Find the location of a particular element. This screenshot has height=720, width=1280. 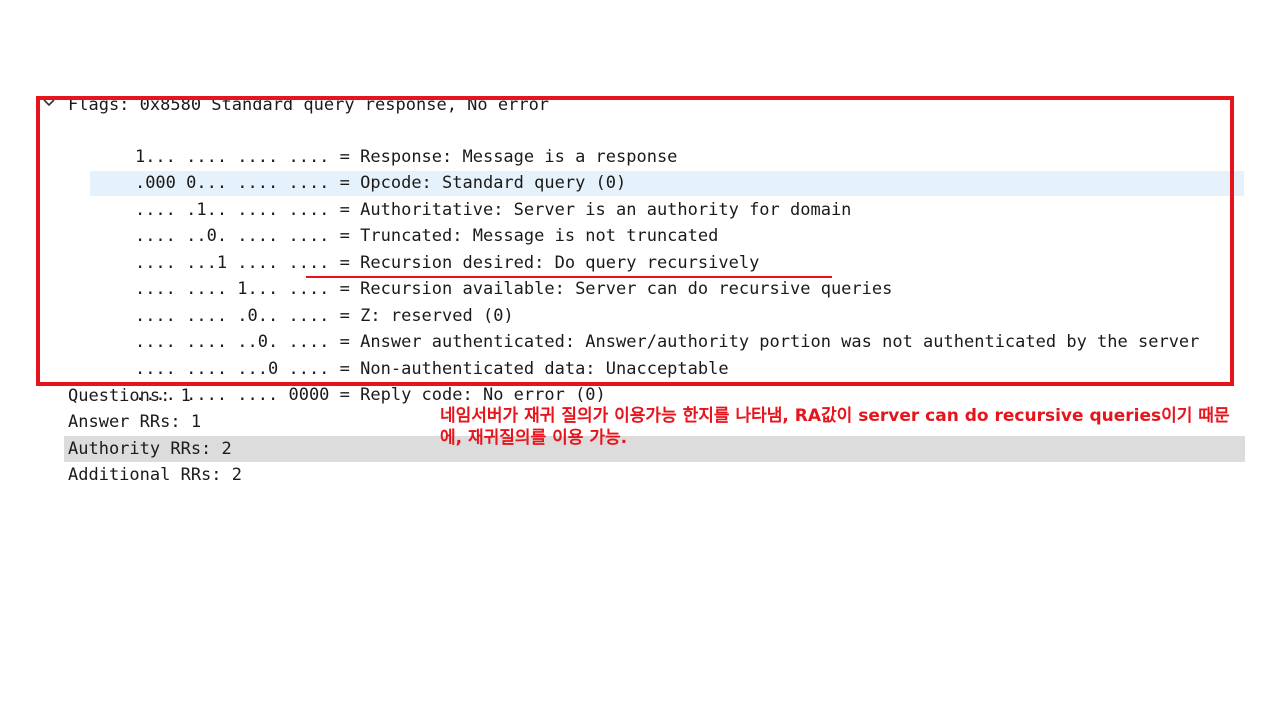

additional-rrs-row: Additional RRs: 2 is located at coordinates (155, 475).